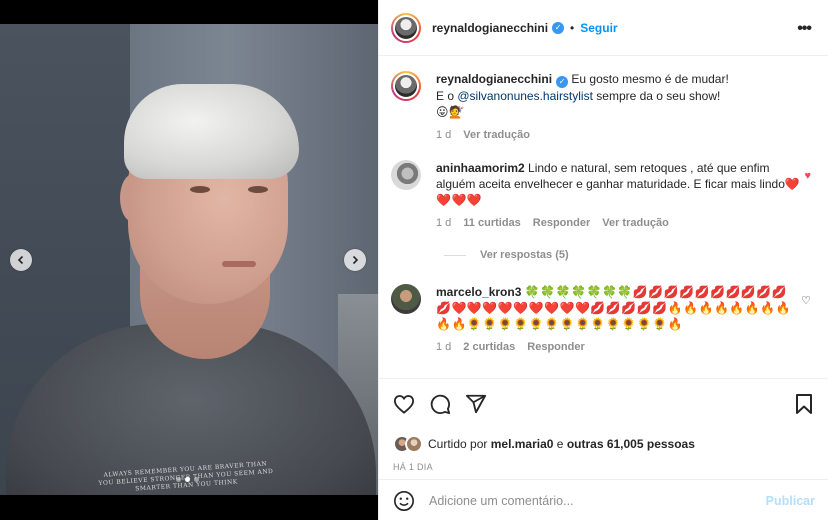 The image size is (828, 520). I want to click on likes-middle: e, so click(560, 444).